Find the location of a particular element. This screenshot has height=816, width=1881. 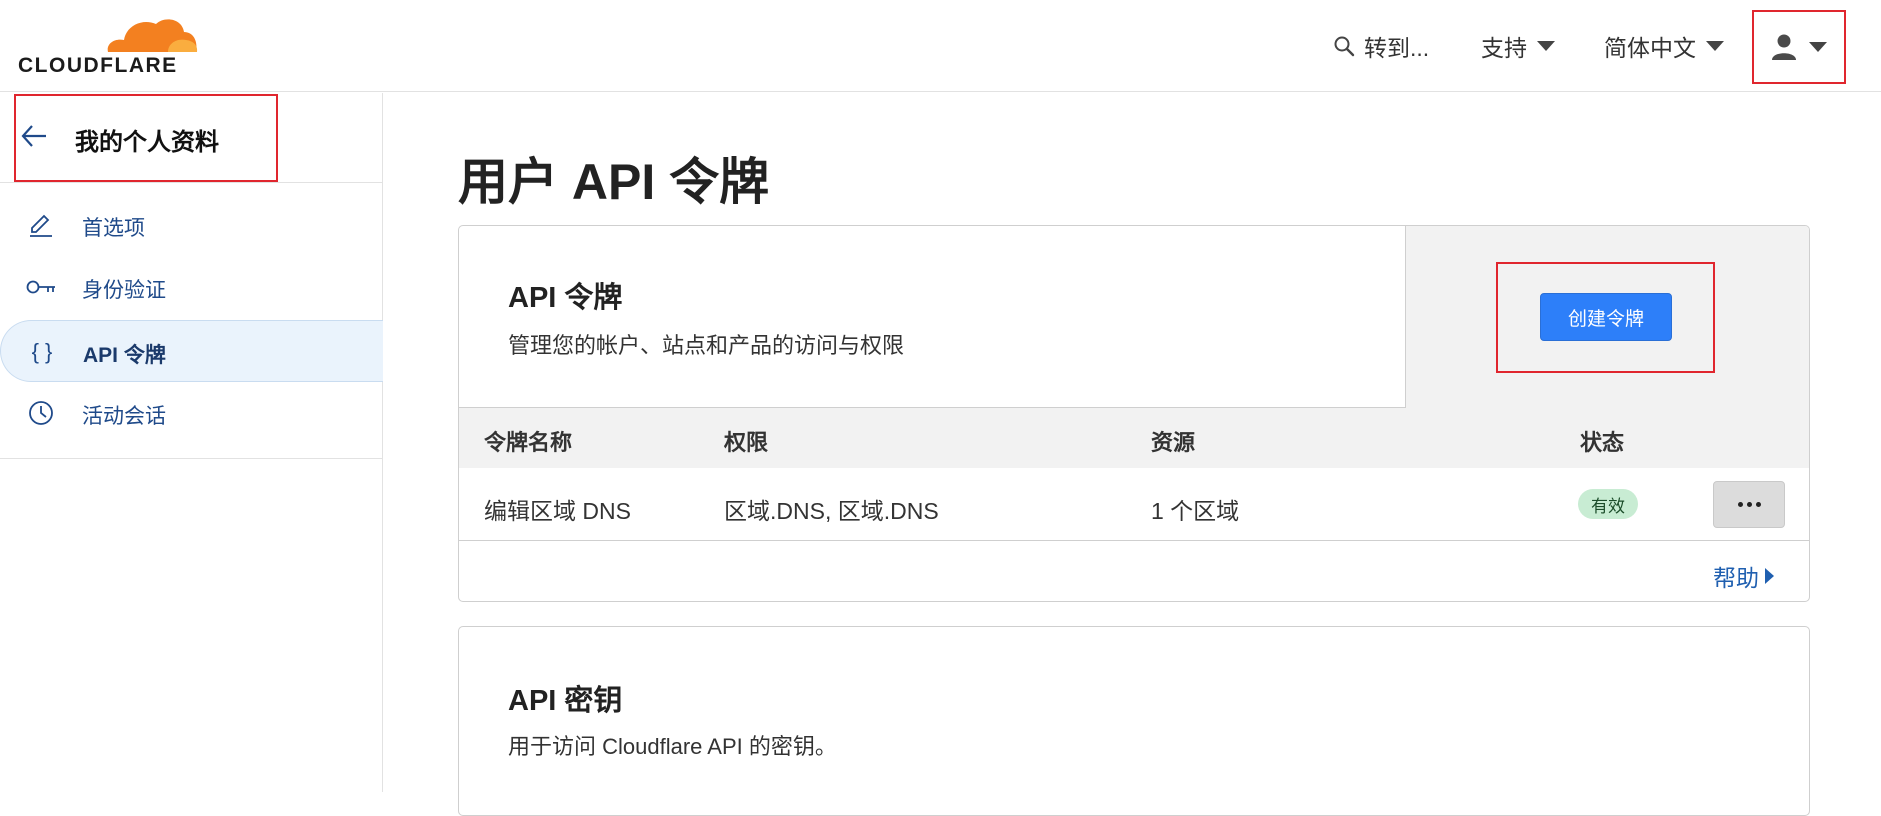

token-permissions: 区域.DNS, 区域.DNS is located at coordinates (831, 511).